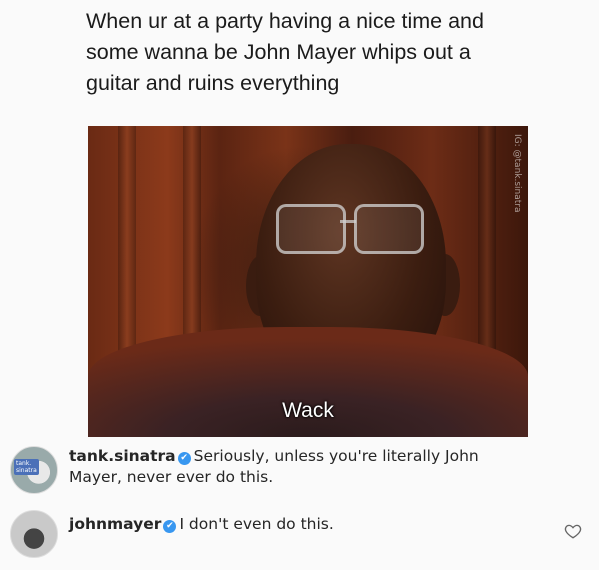 The width and height of the screenshot is (599, 570). What do you see at coordinates (308, 410) in the screenshot?
I see `meme-caption: Wack` at bounding box center [308, 410].